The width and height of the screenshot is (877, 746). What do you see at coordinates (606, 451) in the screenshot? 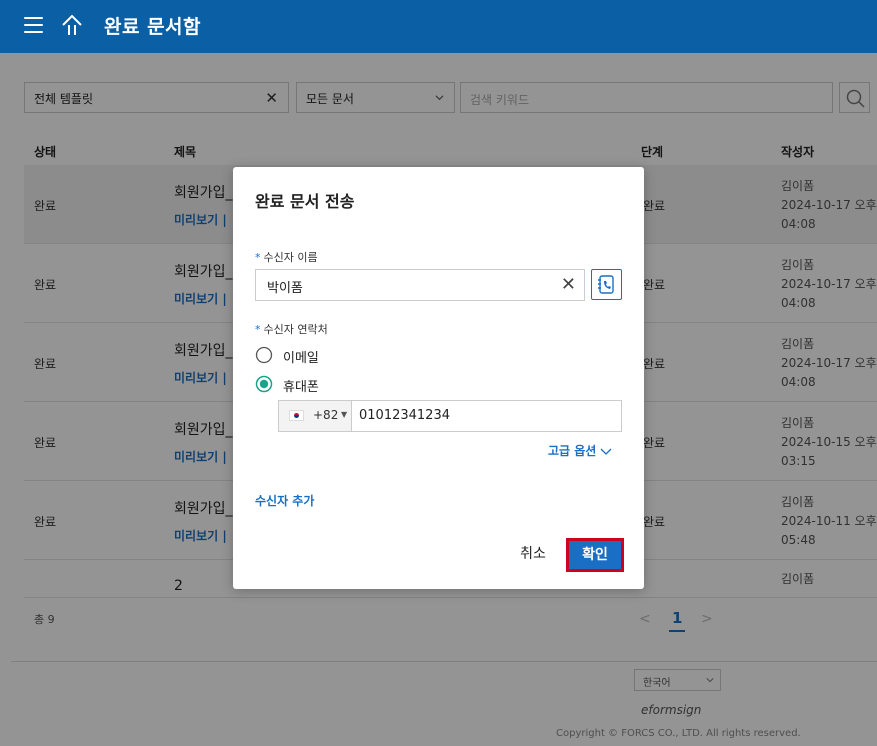
I see `chevron-down-icon` at bounding box center [606, 451].